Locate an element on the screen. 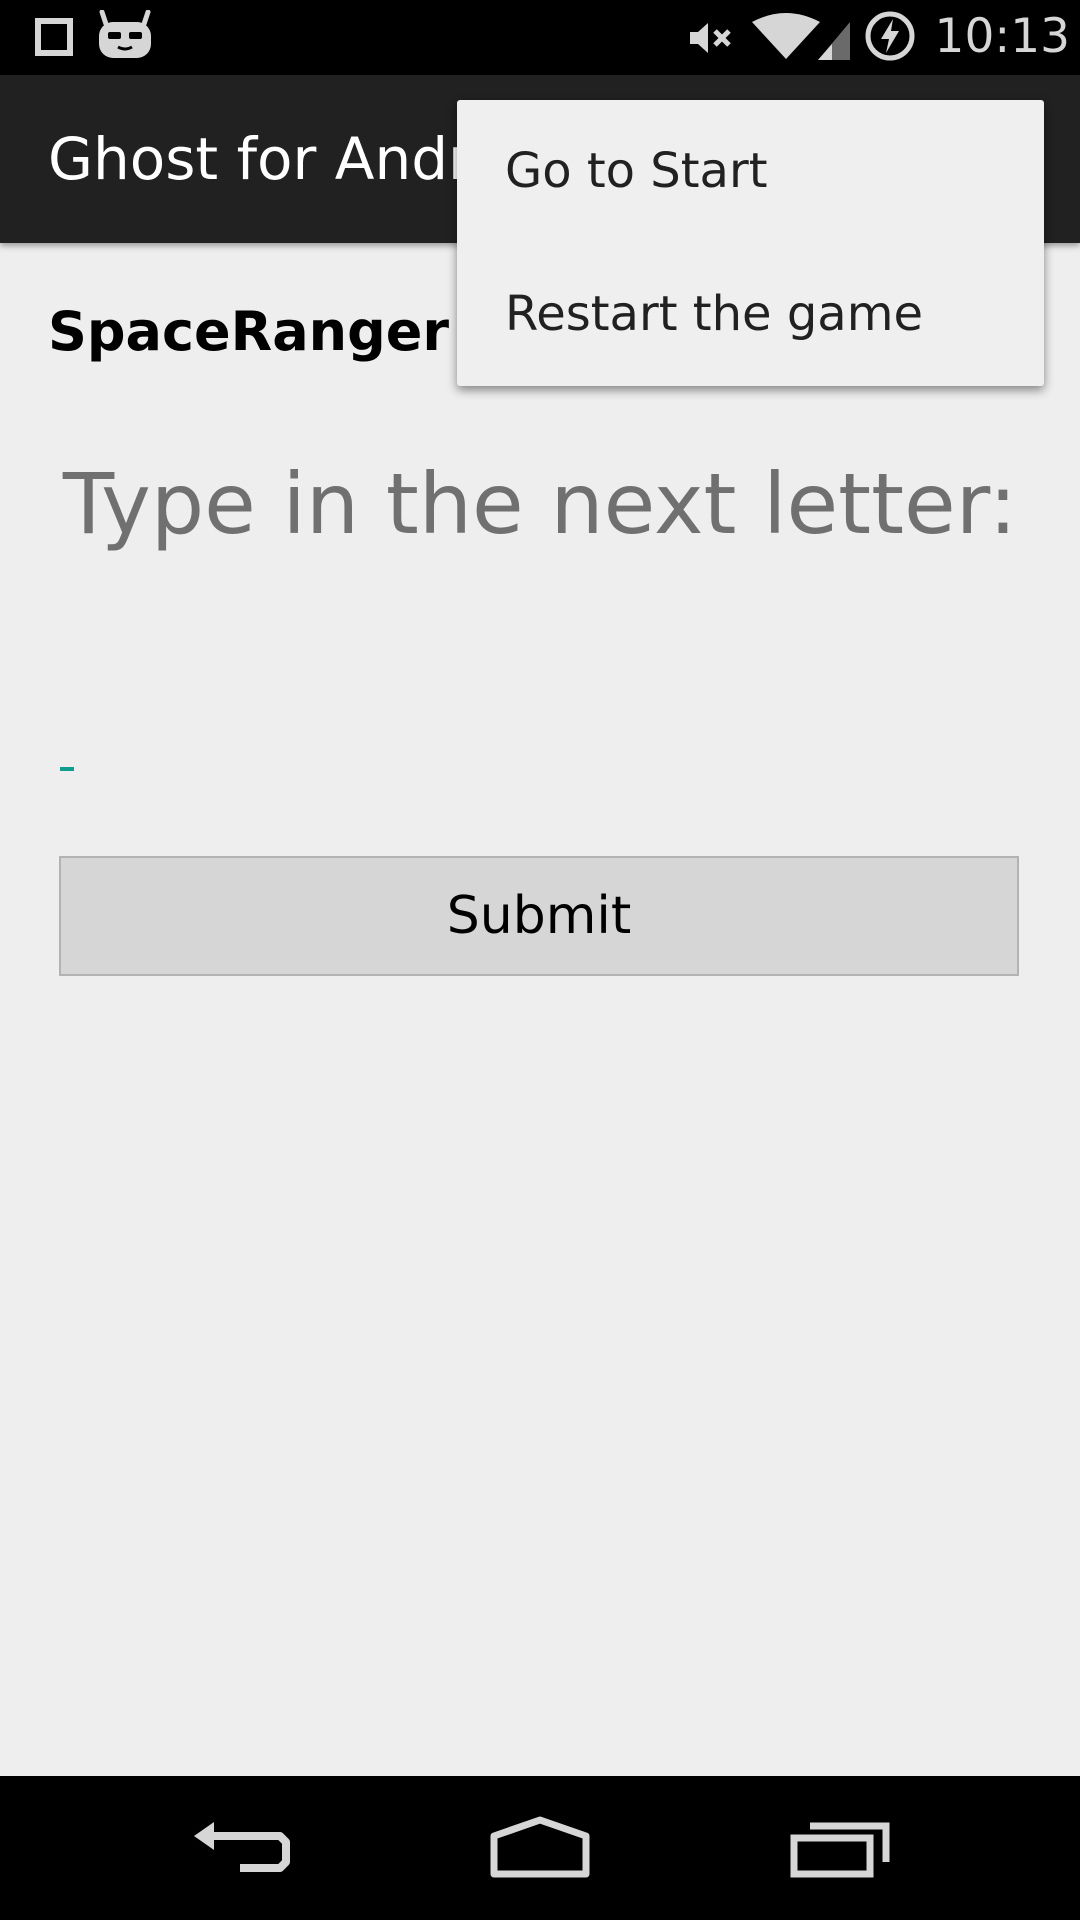 This screenshot has width=1080, height=1920. prompt-text: Type in the next letter: is located at coordinates (540, 504).